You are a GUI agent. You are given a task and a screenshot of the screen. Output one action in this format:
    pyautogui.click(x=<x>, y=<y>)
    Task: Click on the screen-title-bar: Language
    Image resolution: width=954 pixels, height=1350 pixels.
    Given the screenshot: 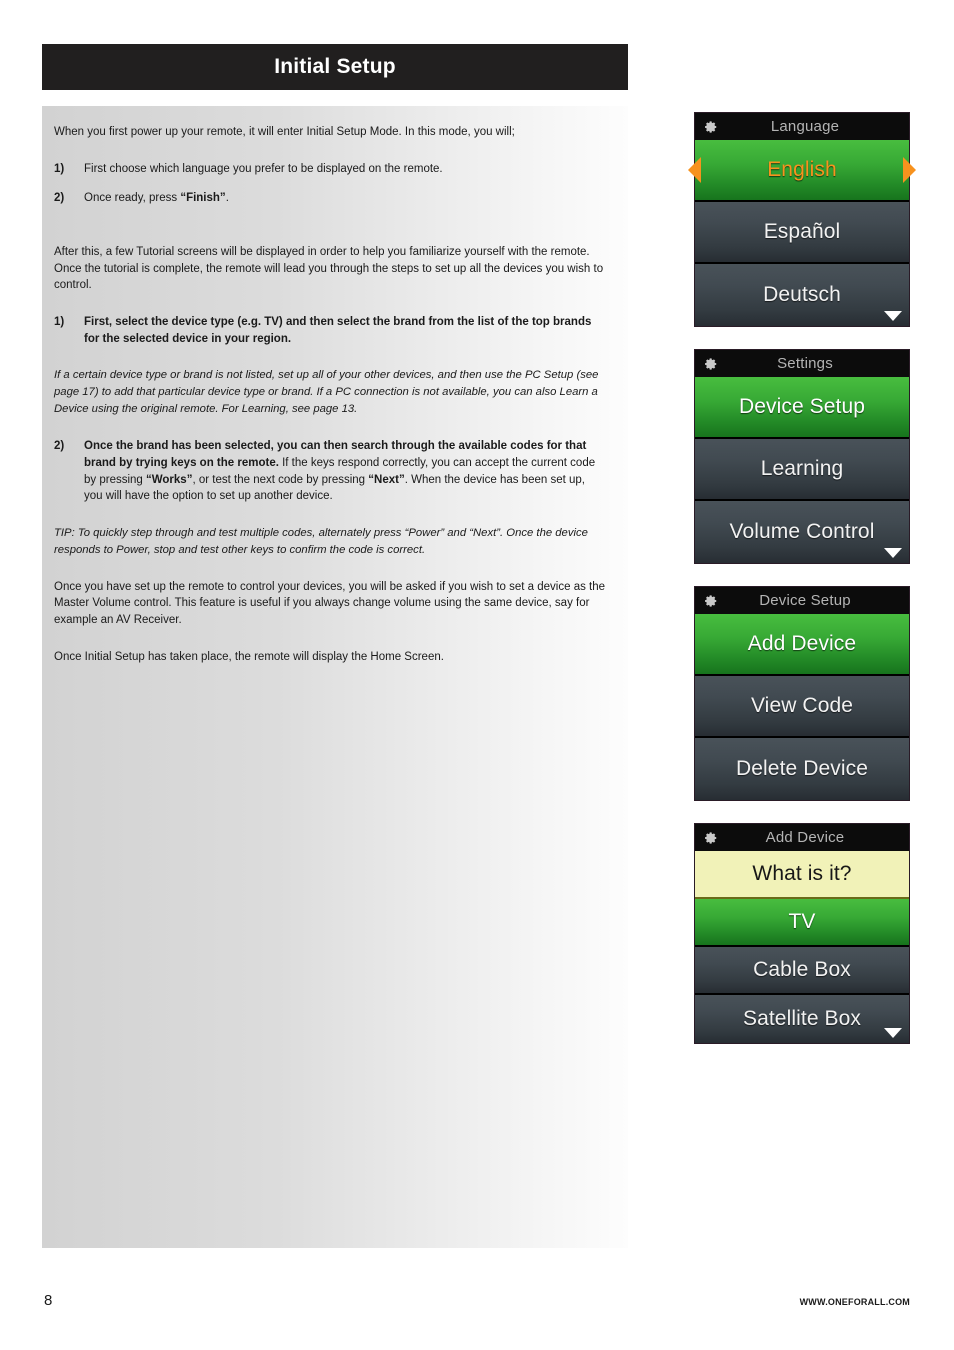 What is the action you would take?
    pyautogui.click(x=802, y=126)
    